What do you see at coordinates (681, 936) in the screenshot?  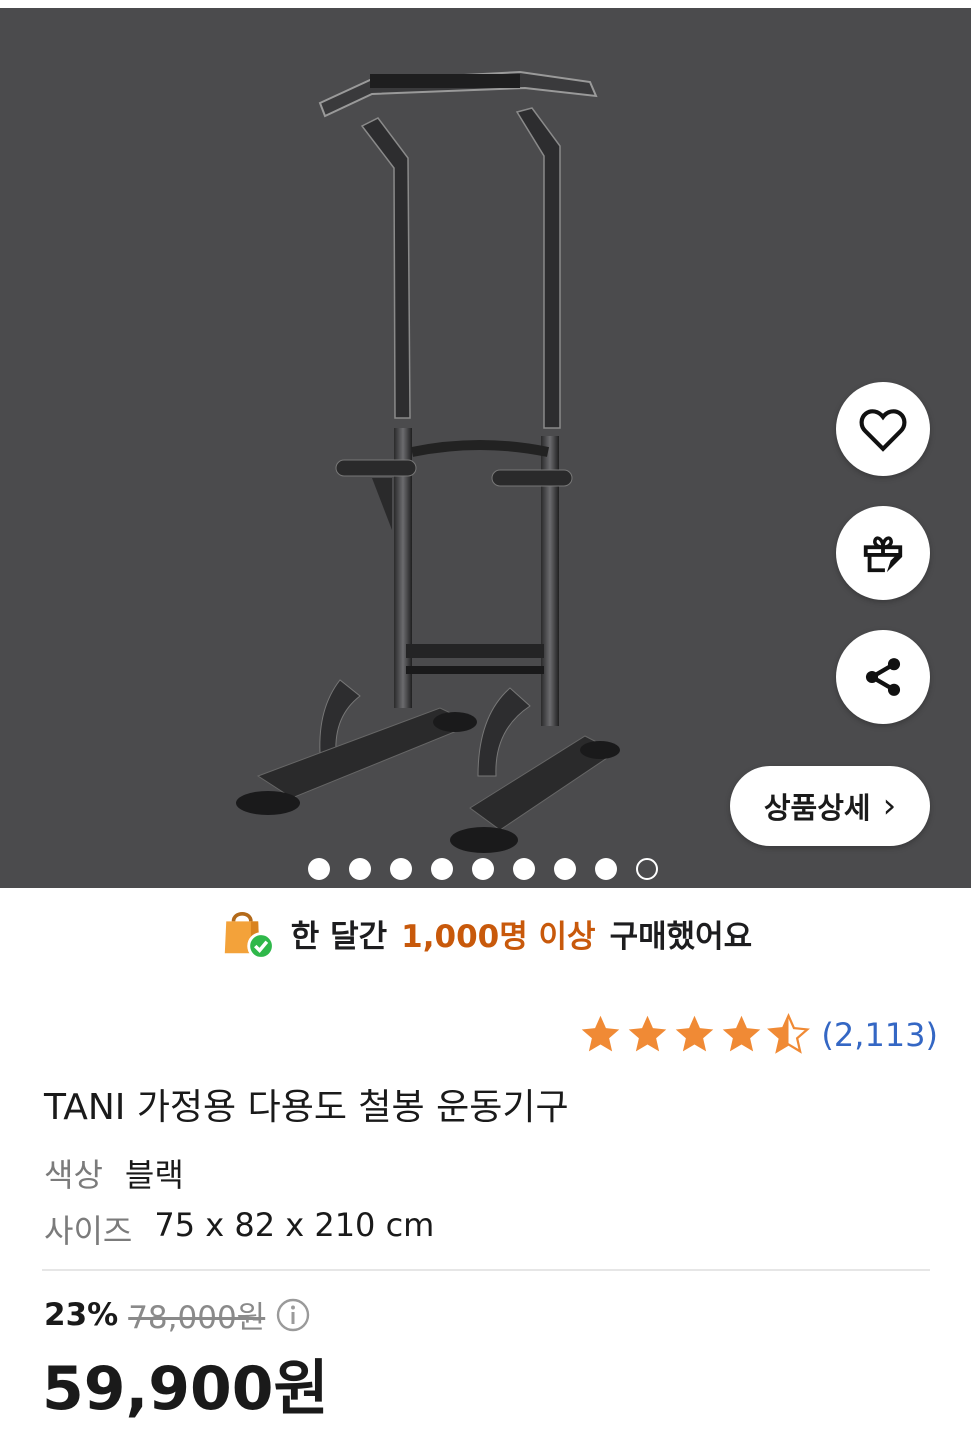 I see `purchase-count-suffix: 구매했어요` at bounding box center [681, 936].